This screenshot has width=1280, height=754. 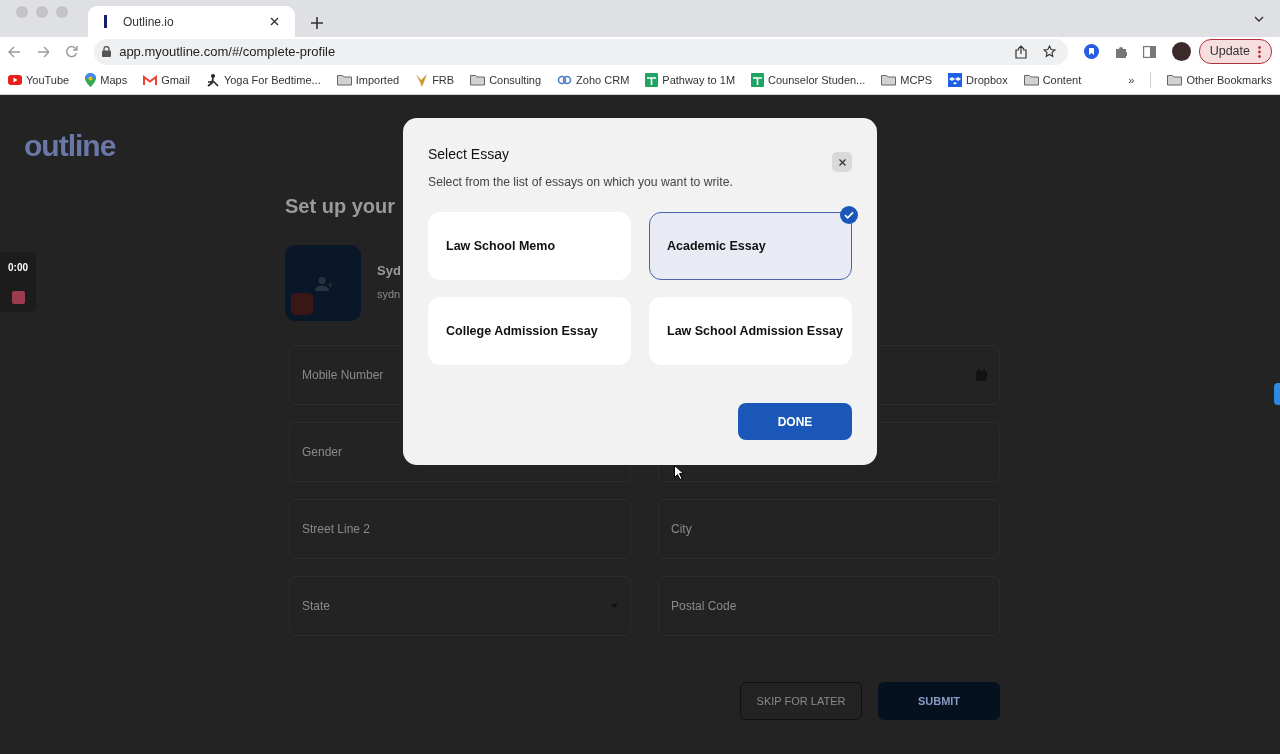 I want to click on bookmark-label: Content, so click(x=1062, y=80).